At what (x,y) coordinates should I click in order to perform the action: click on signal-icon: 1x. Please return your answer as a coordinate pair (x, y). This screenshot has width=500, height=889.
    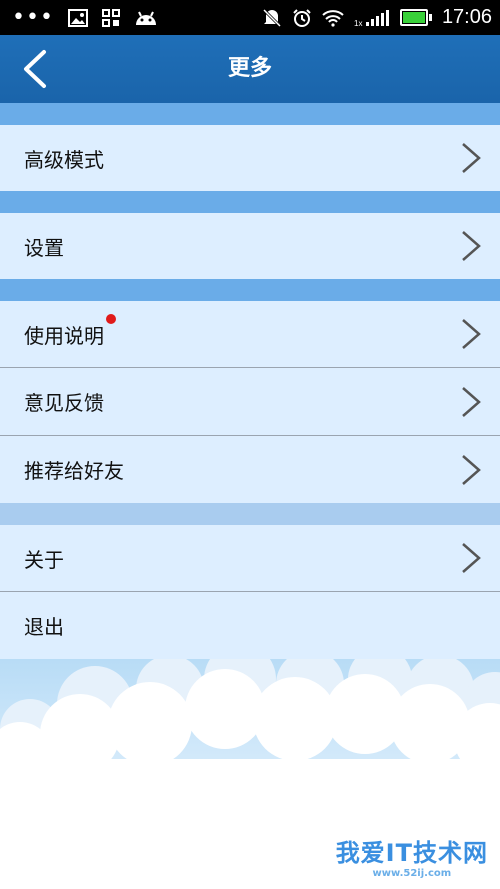
    Looking at the image, I should click on (372, 18).